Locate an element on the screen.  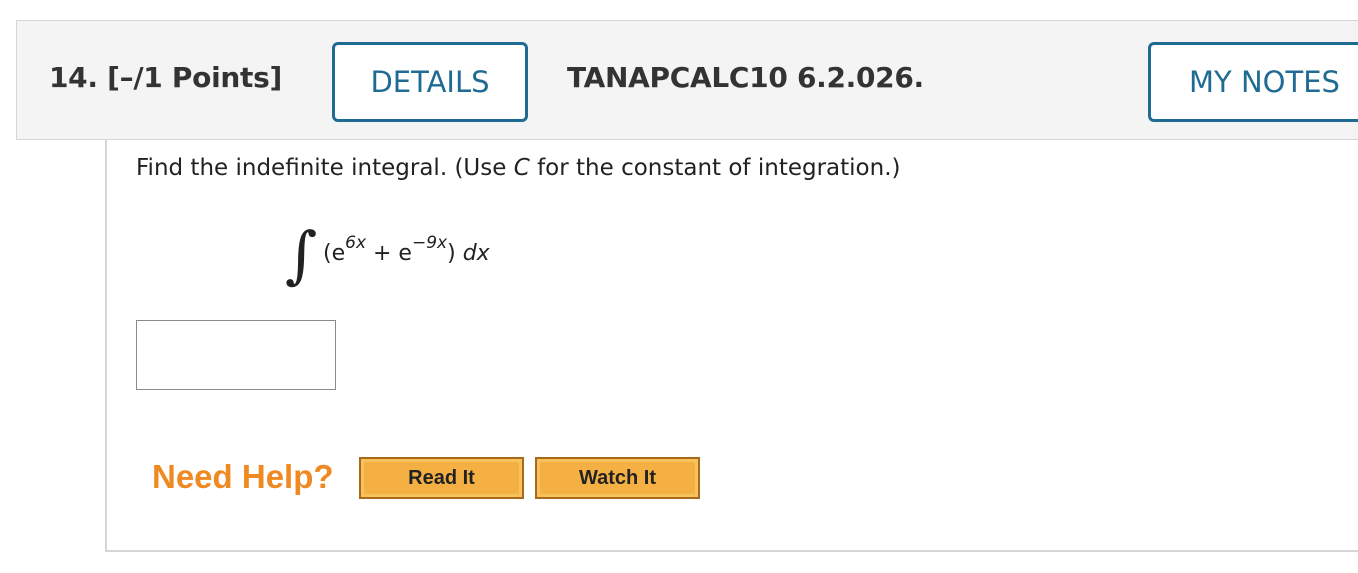
watch-it-button: Watch It is located at coordinates (617, 478).